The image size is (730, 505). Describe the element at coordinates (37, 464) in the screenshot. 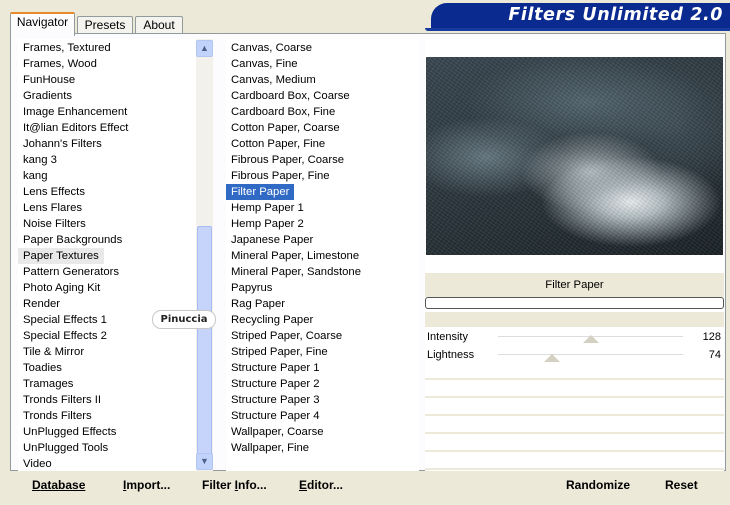

I see `category-item: Video` at that location.